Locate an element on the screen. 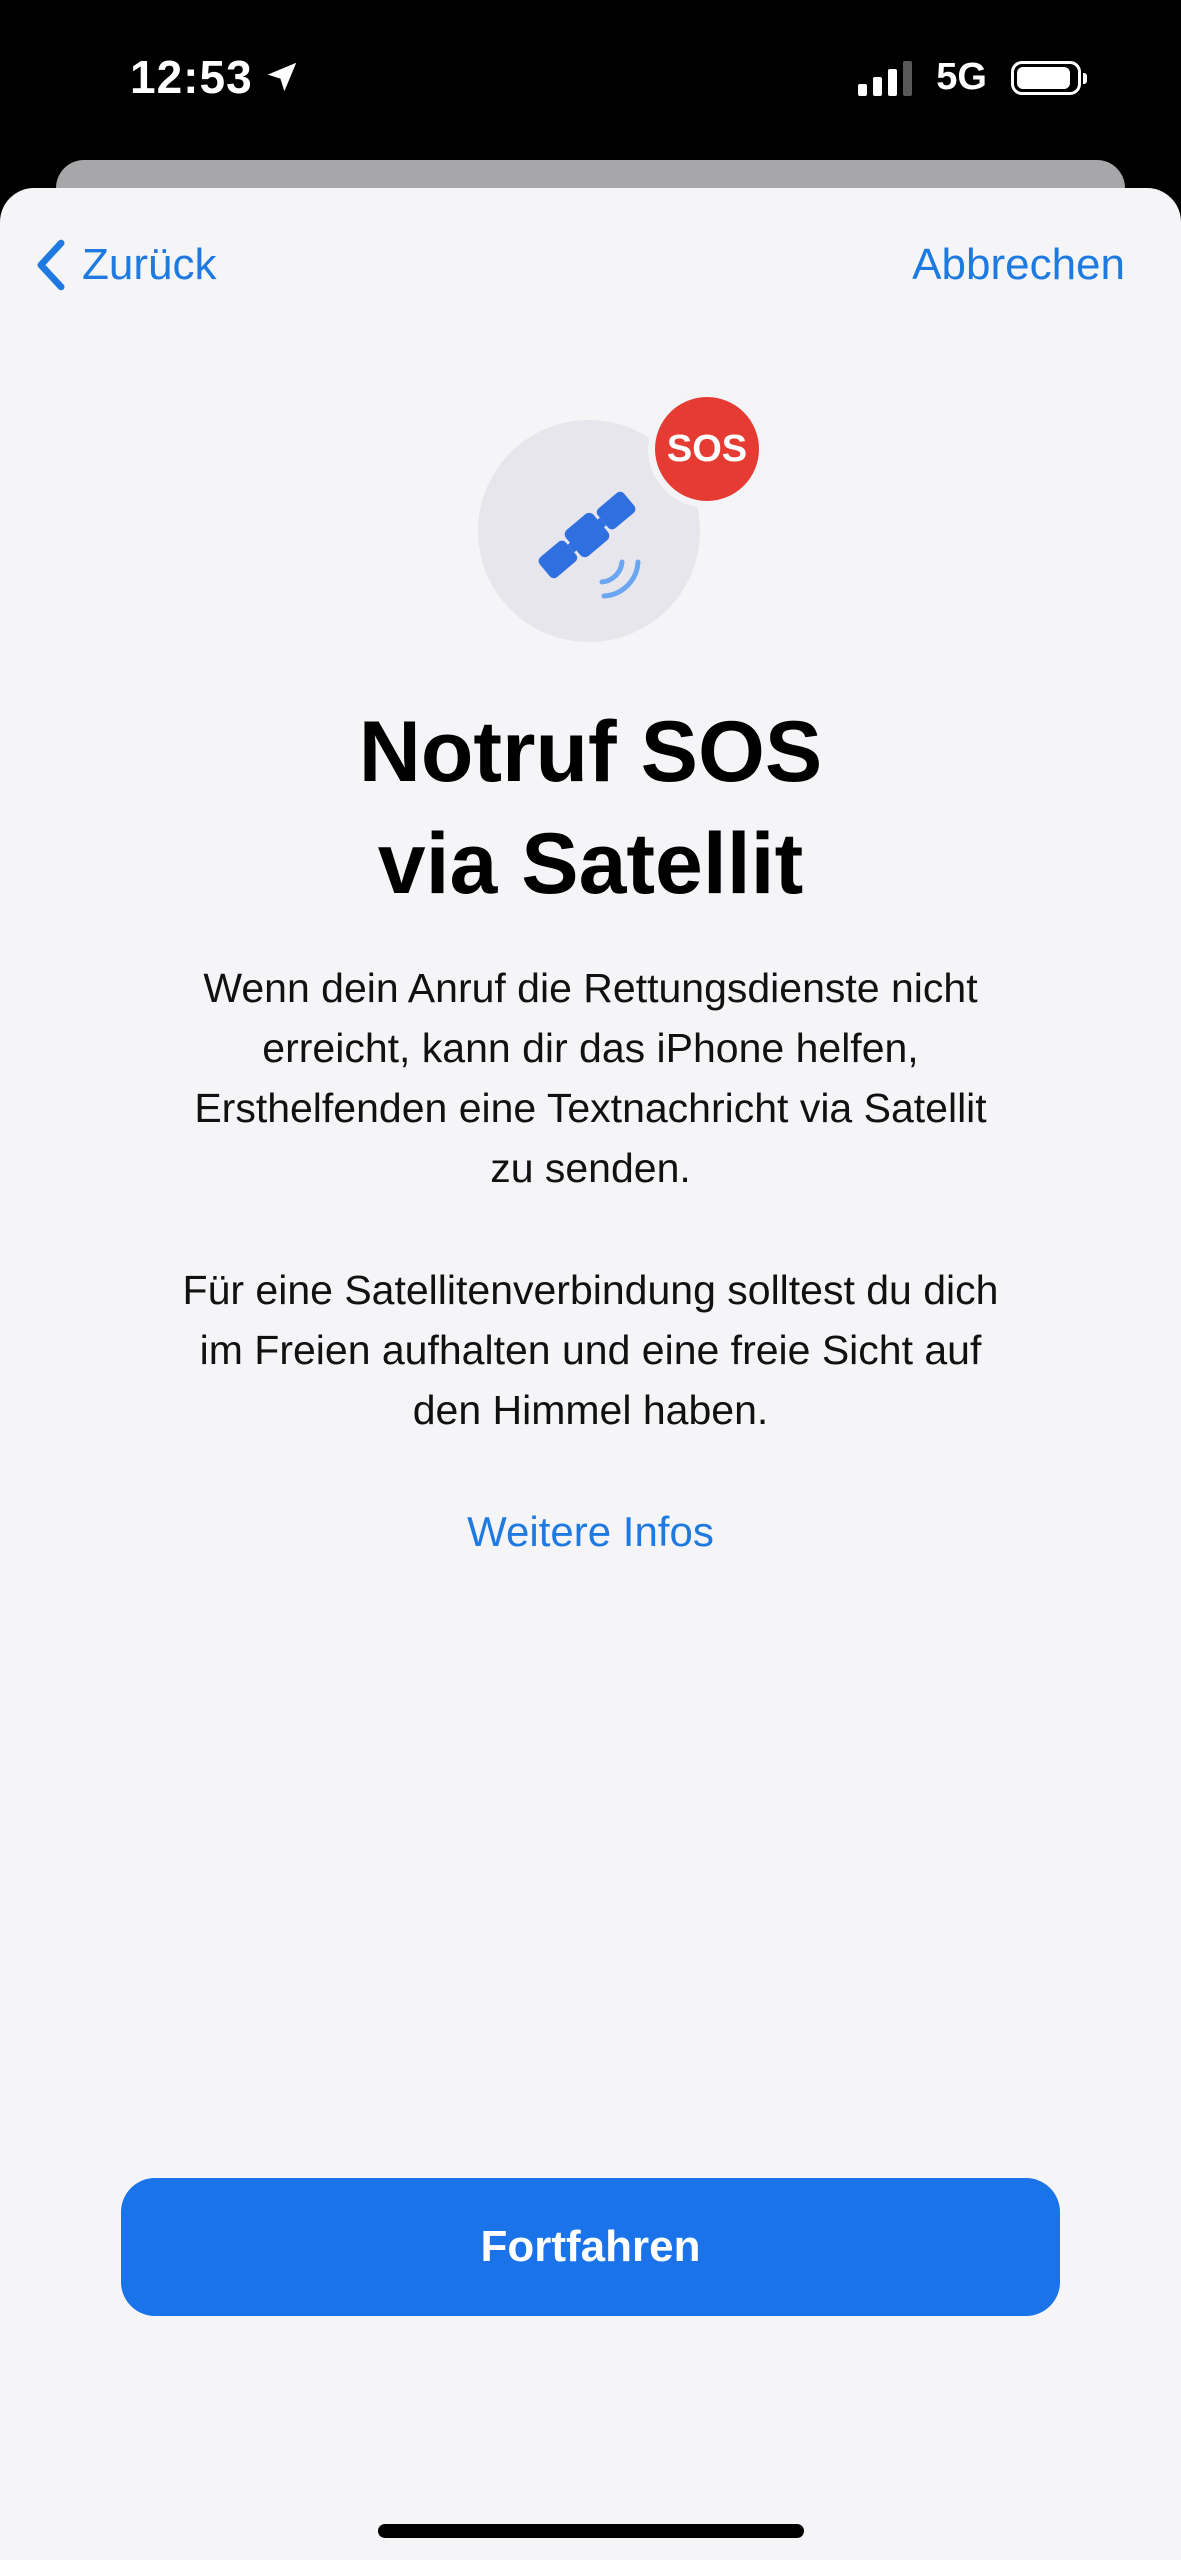  home-indicator is located at coordinates (591, 2531).